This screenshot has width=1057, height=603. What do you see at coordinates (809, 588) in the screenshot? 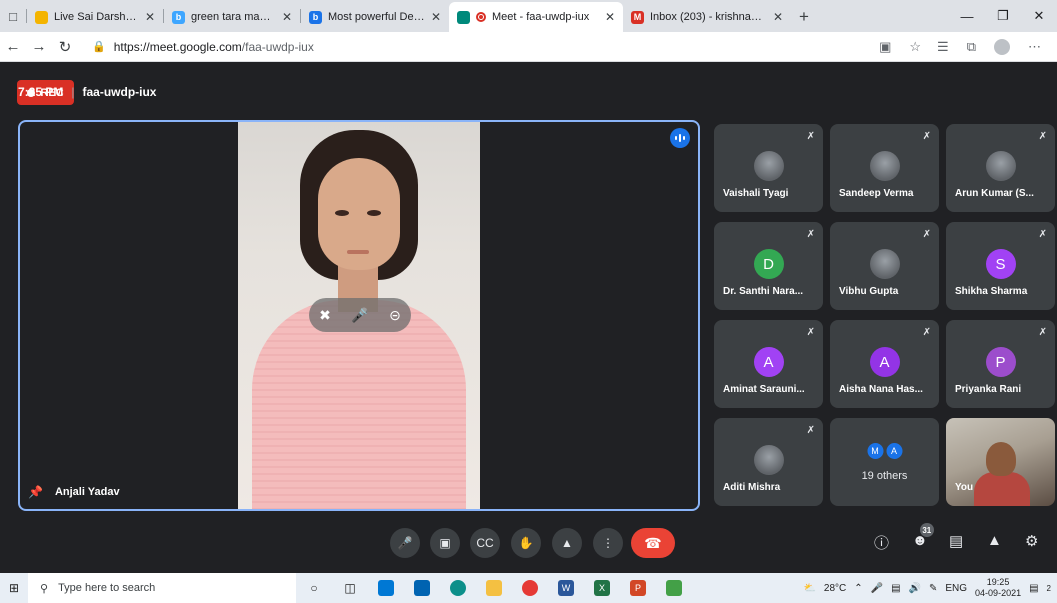
I see `weather-icon: ⛅` at bounding box center [809, 588].